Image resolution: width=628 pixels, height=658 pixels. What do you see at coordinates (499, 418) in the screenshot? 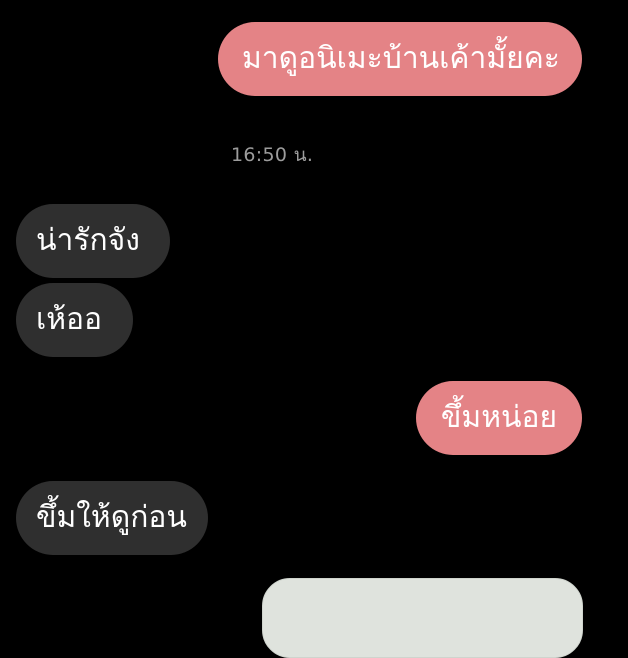
I see `sent-message-bubble: ขึ้มหน่อย` at bounding box center [499, 418].